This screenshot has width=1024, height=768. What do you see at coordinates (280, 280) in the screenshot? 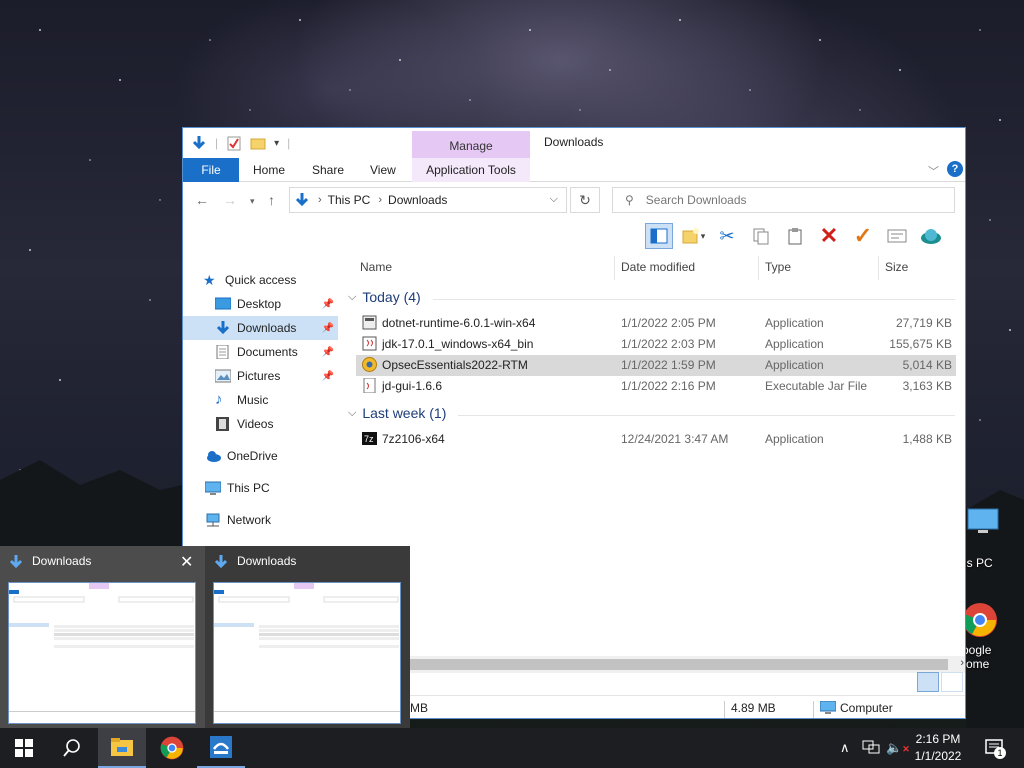
I see `sidebar-item-quick-access: ★ Quick access` at bounding box center [280, 280].